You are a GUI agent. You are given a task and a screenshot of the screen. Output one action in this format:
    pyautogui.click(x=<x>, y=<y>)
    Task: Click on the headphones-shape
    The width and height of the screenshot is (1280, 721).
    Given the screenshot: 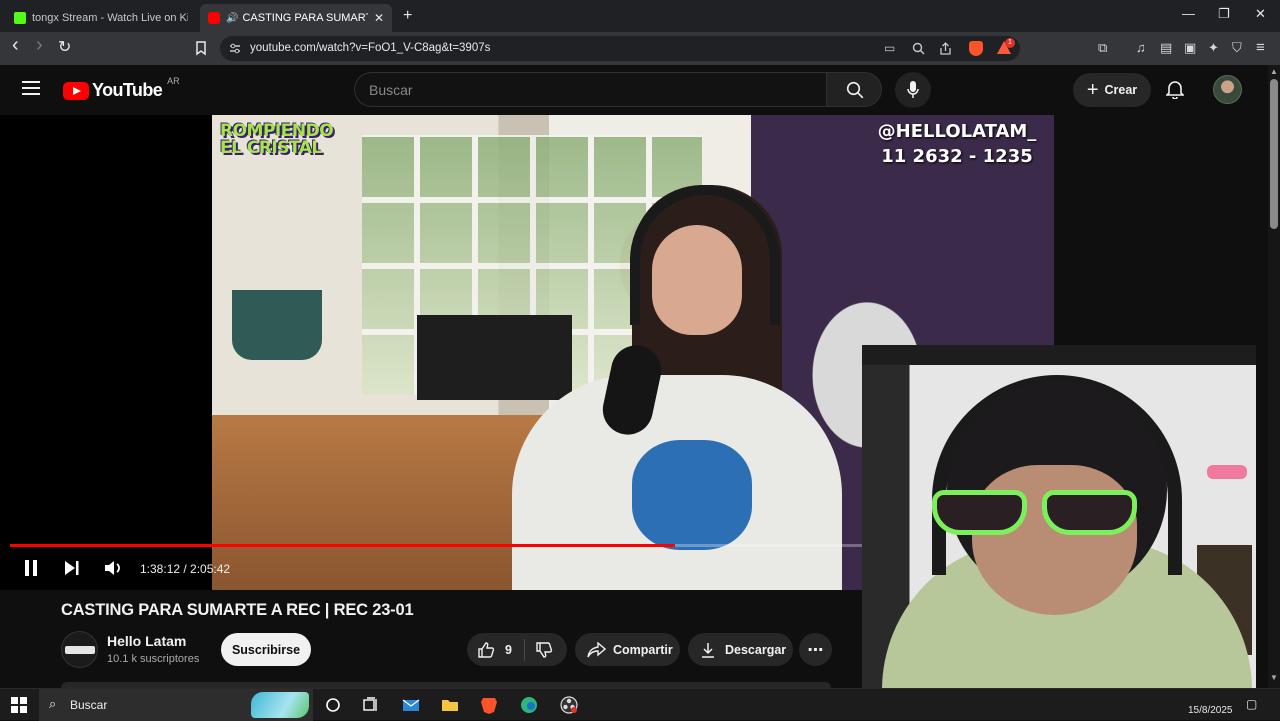 What is the action you would take?
    pyautogui.click(x=705, y=255)
    